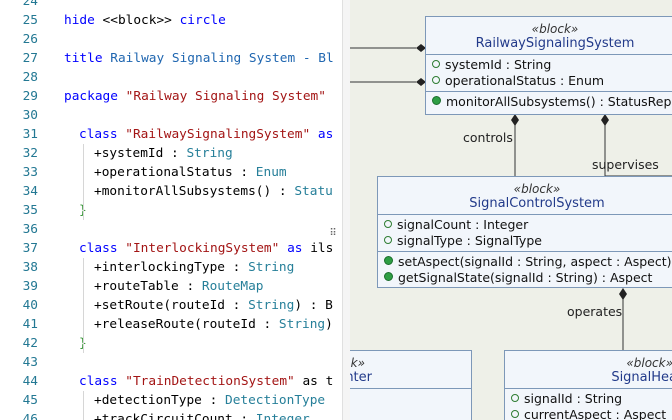 The image size is (672, 420). What do you see at coordinates (591, 413) in the screenshot?
I see `attribute: currentAspect : Aspect` at bounding box center [591, 413].